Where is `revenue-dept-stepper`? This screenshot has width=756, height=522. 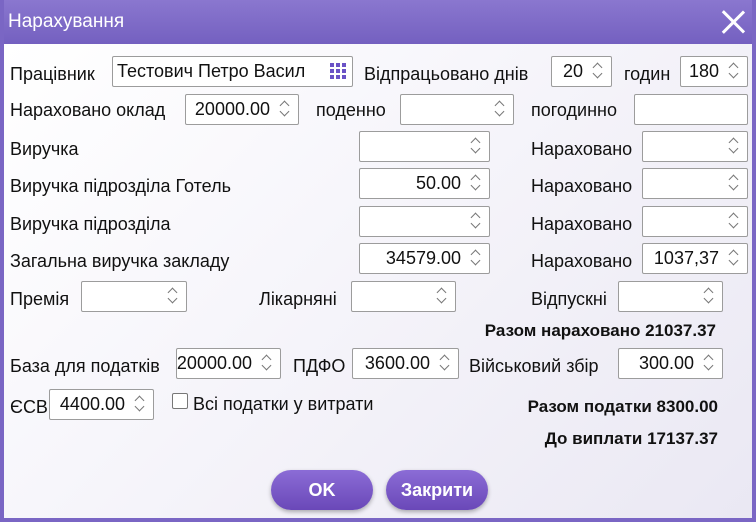
revenue-dept-stepper is located at coordinates (424, 221).